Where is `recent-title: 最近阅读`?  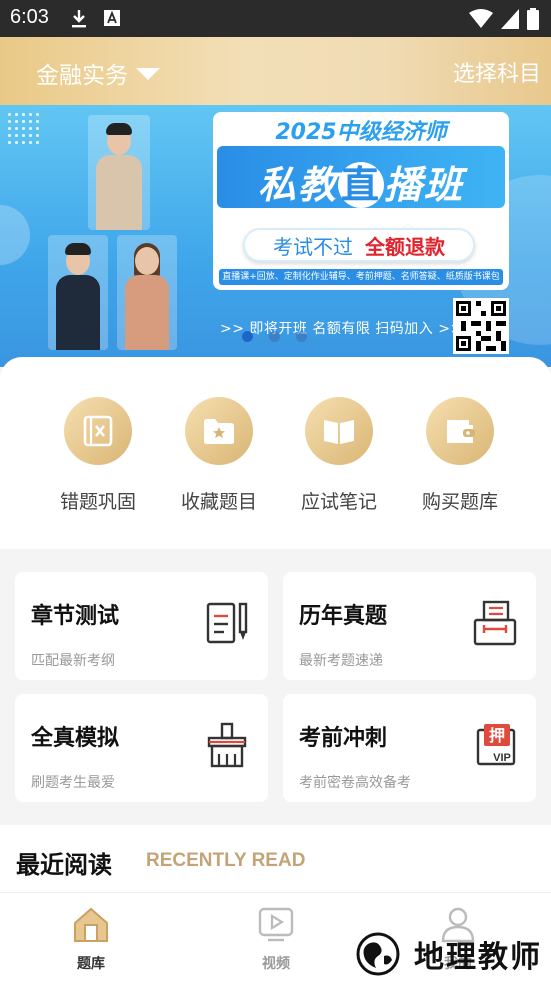
recent-title: 最近阅读 is located at coordinates (64, 865).